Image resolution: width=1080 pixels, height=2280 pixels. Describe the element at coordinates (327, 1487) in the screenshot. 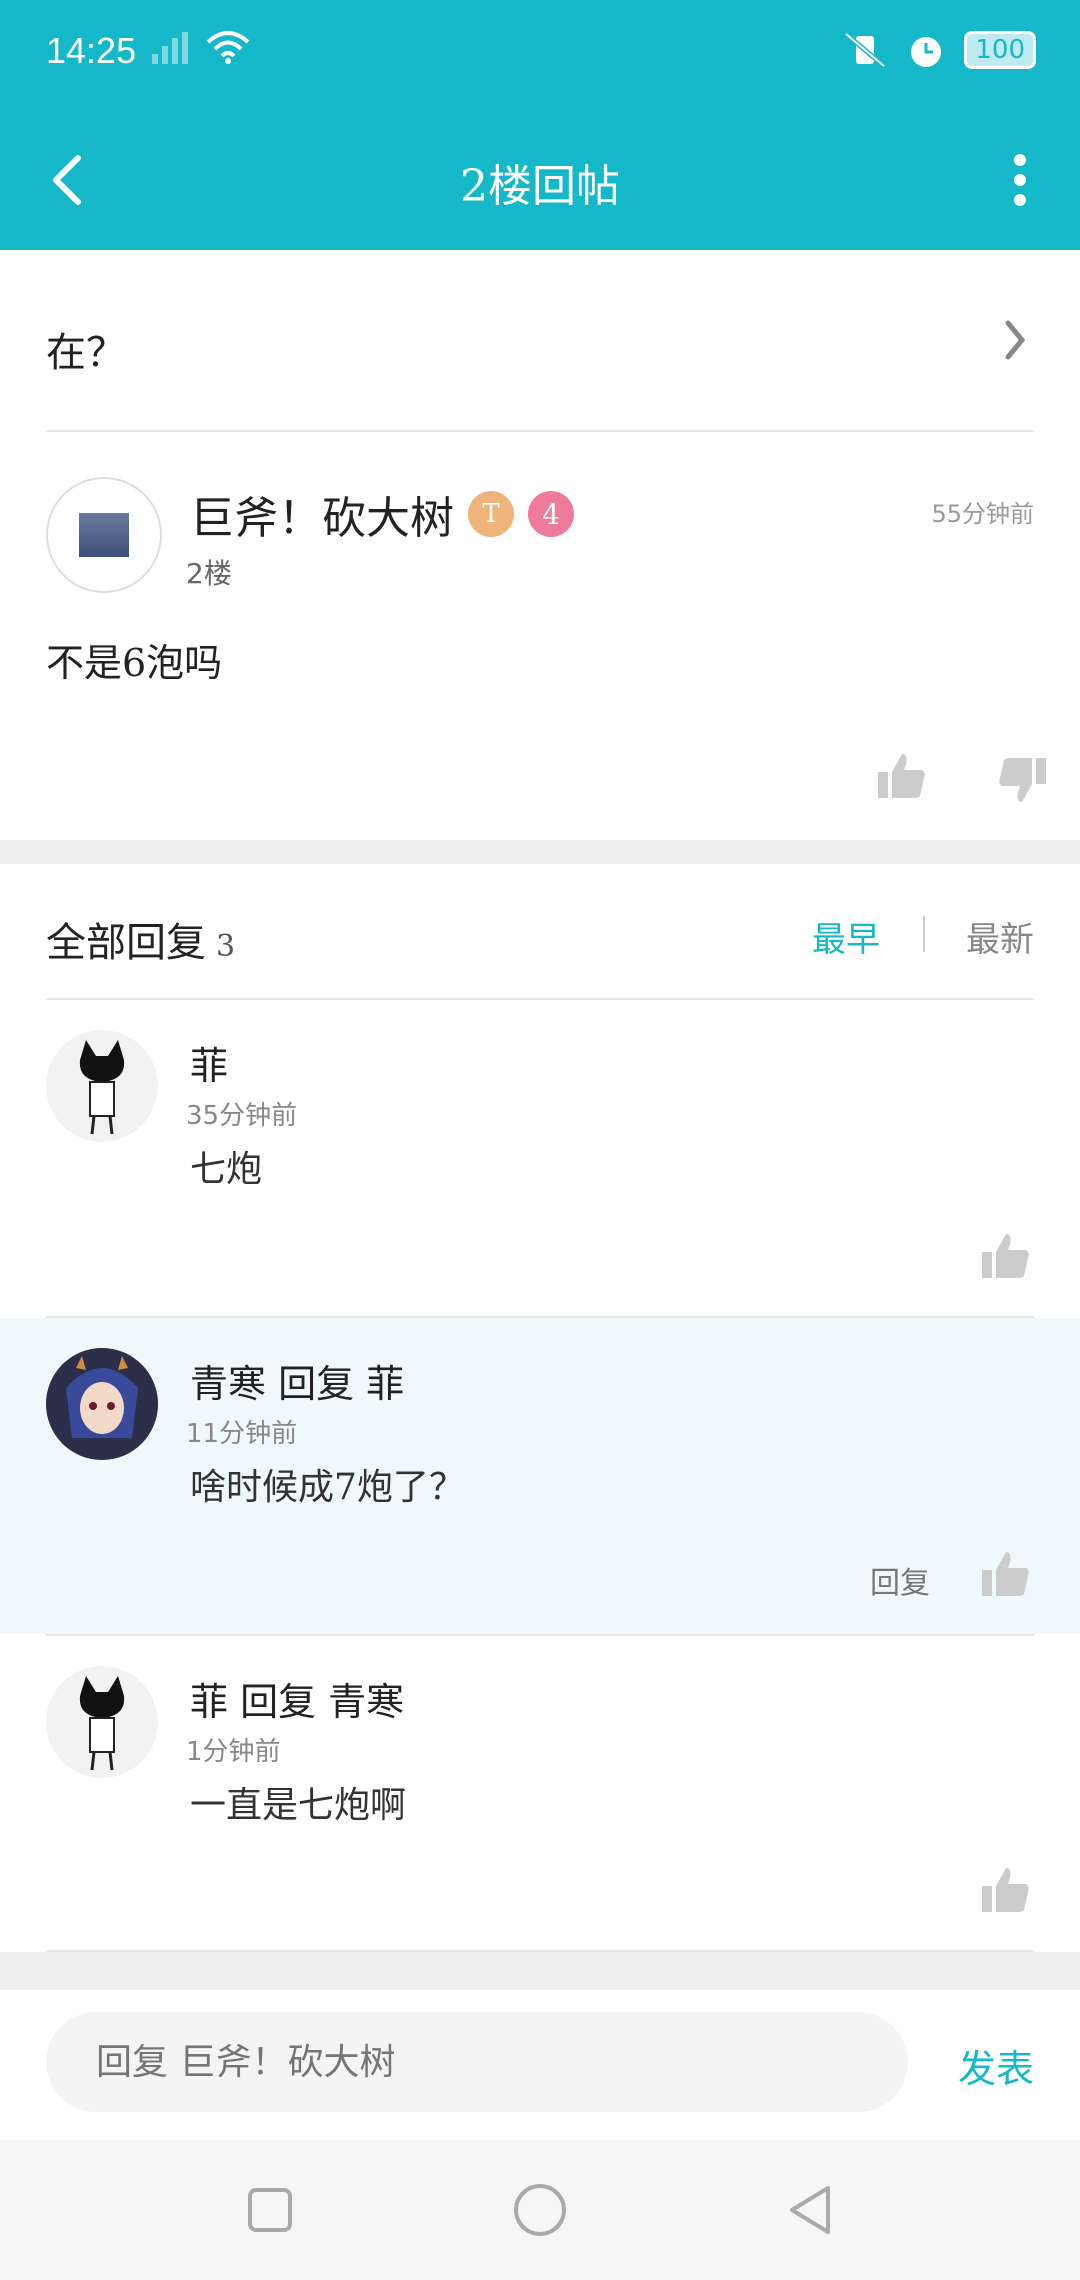

I see `reply-content: 啥时候成7炮了？` at that location.